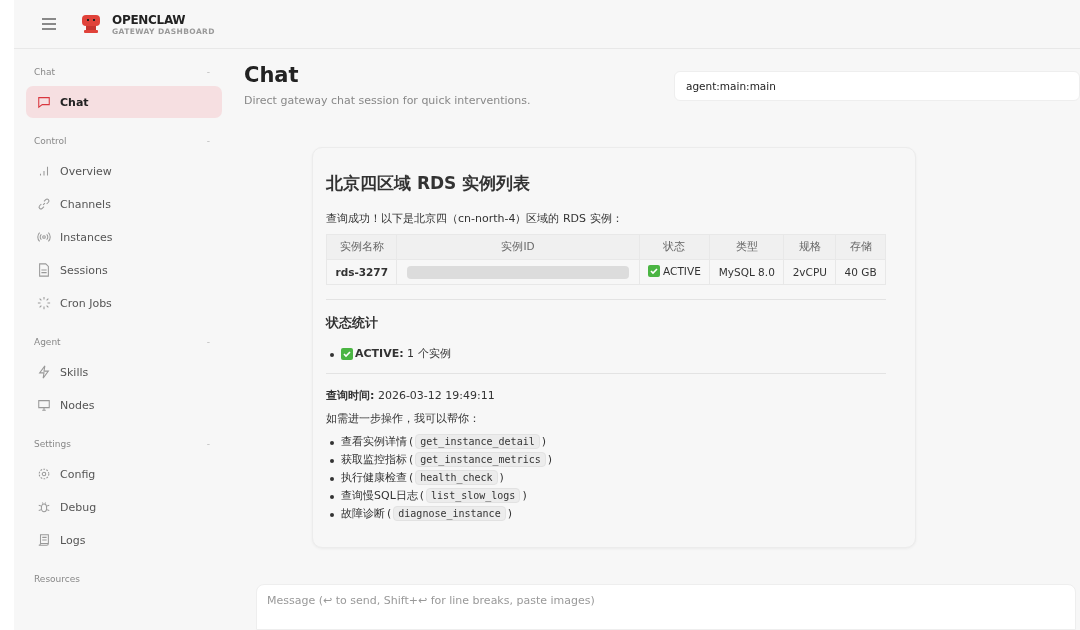  What do you see at coordinates (124, 237) in the screenshot?
I see `sidebar-item: Instances` at bounding box center [124, 237].